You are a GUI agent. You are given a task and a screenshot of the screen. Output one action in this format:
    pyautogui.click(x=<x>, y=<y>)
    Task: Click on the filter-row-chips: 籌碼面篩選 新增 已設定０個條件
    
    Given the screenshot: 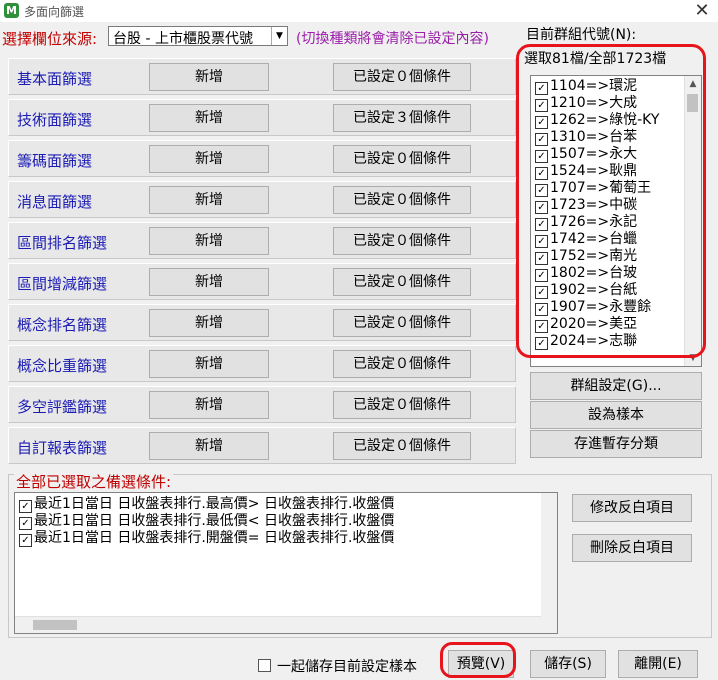 What is the action you would take?
    pyautogui.click(x=262, y=158)
    